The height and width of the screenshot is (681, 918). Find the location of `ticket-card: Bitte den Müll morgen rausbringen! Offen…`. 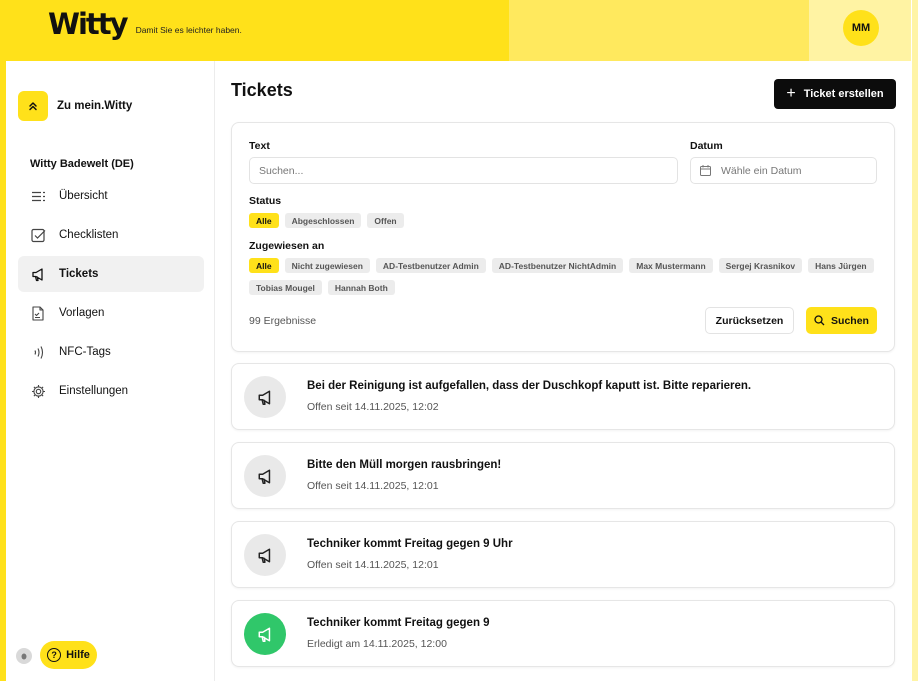

ticket-card: Bitte den Müll morgen rausbringen! Offen… is located at coordinates (563, 475).